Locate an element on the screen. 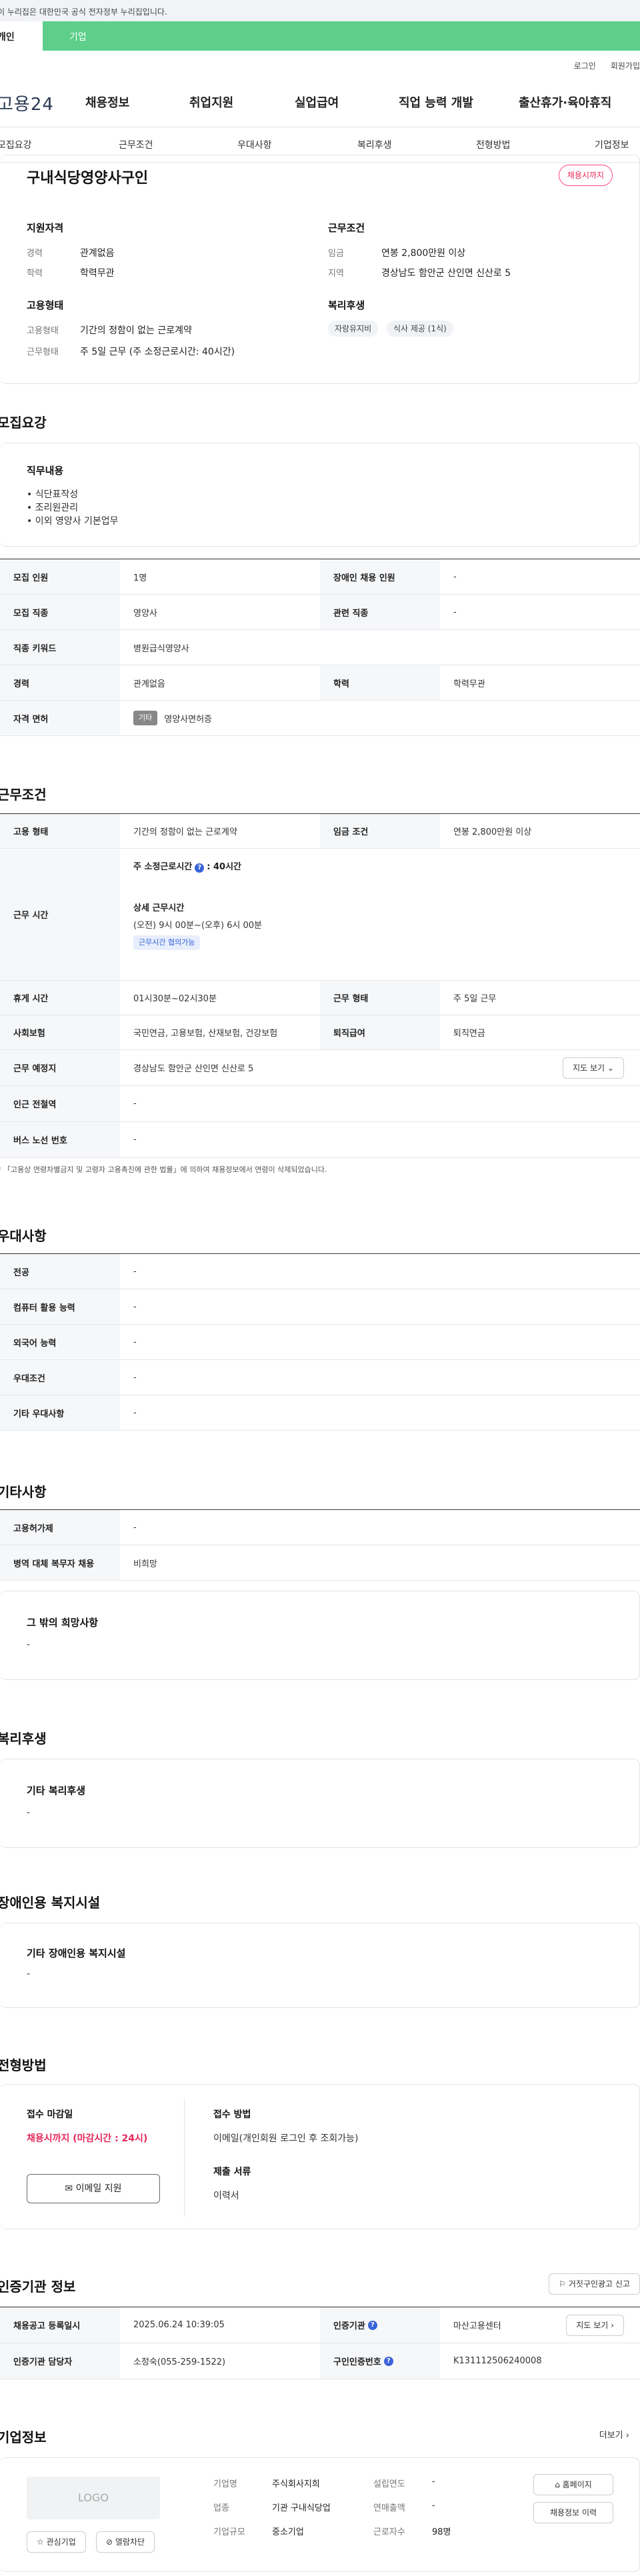  map-button: 지도 보기 ⌄ is located at coordinates (593, 1068).